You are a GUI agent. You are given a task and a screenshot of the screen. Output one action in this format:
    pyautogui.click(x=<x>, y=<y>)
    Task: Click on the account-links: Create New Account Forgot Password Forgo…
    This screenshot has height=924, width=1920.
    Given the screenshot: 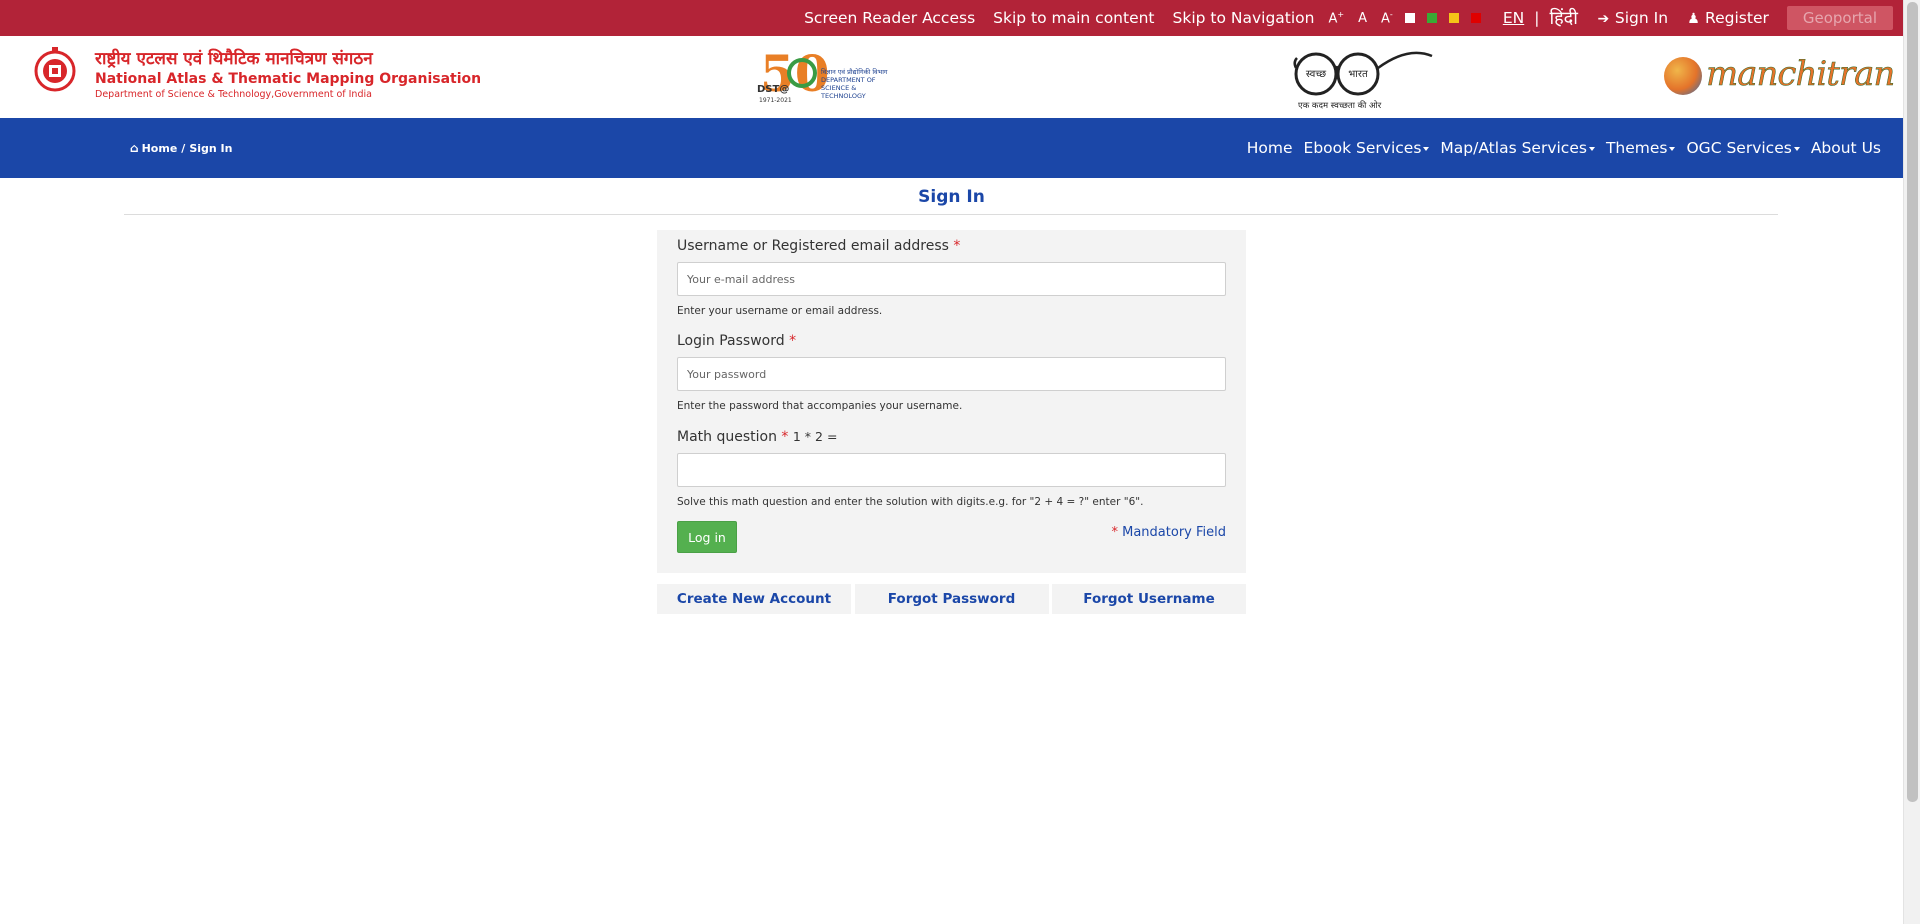 What is the action you would take?
    pyautogui.click(x=951, y=599)
    